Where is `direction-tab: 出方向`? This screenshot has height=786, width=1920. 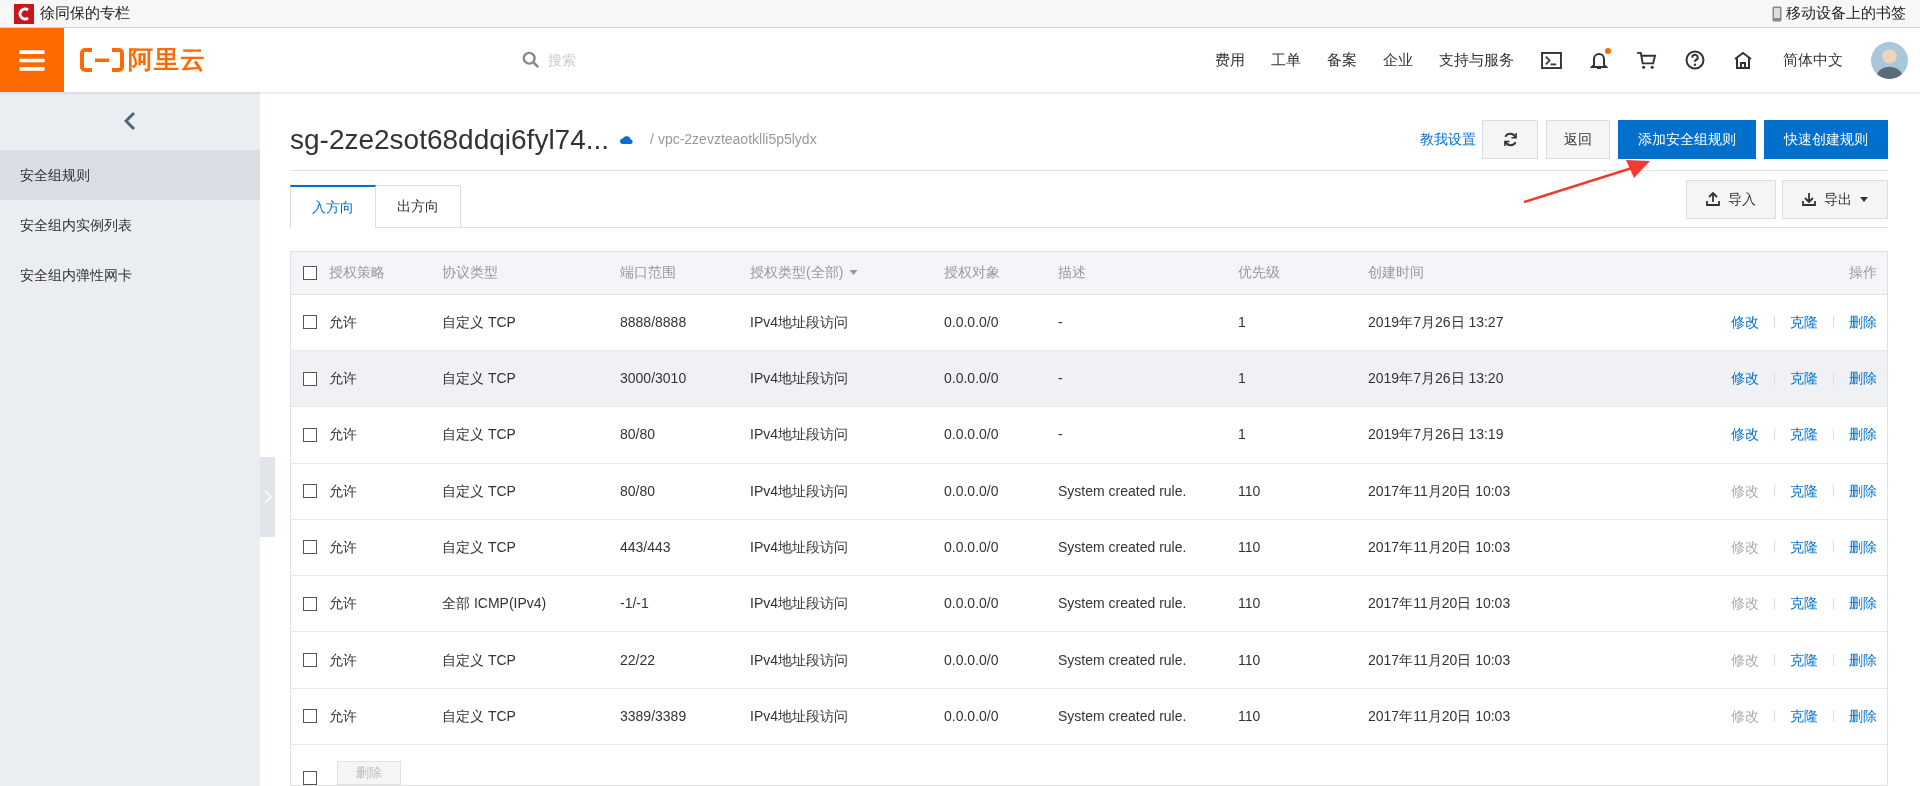 direction-tab: 出方向 is located at coordinates (418, 205).